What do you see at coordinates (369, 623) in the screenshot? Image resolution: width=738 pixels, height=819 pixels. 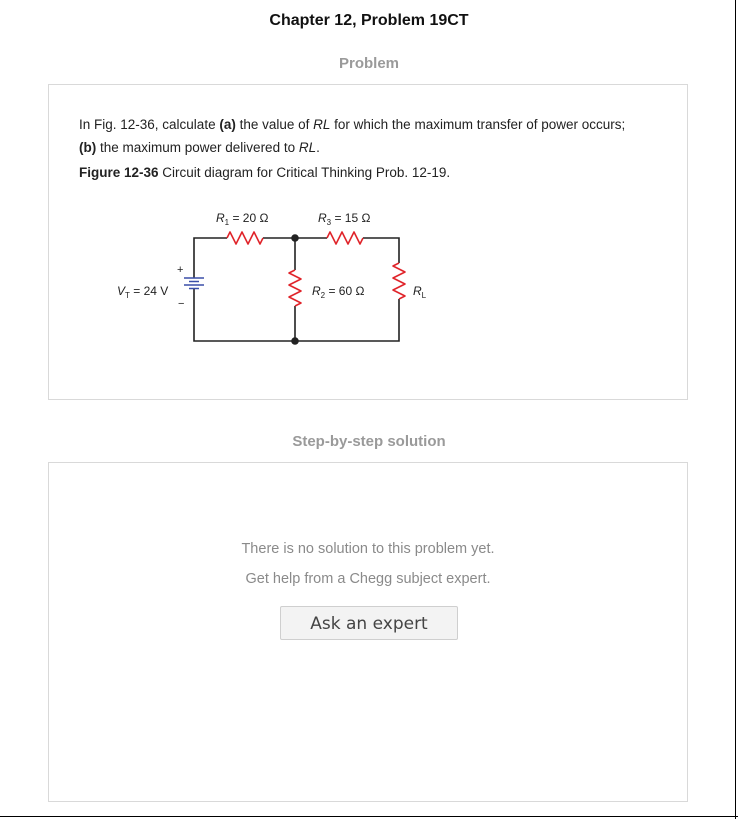 I see `ask-expert-button: Ask an expert` at bounding box center [369, 623].